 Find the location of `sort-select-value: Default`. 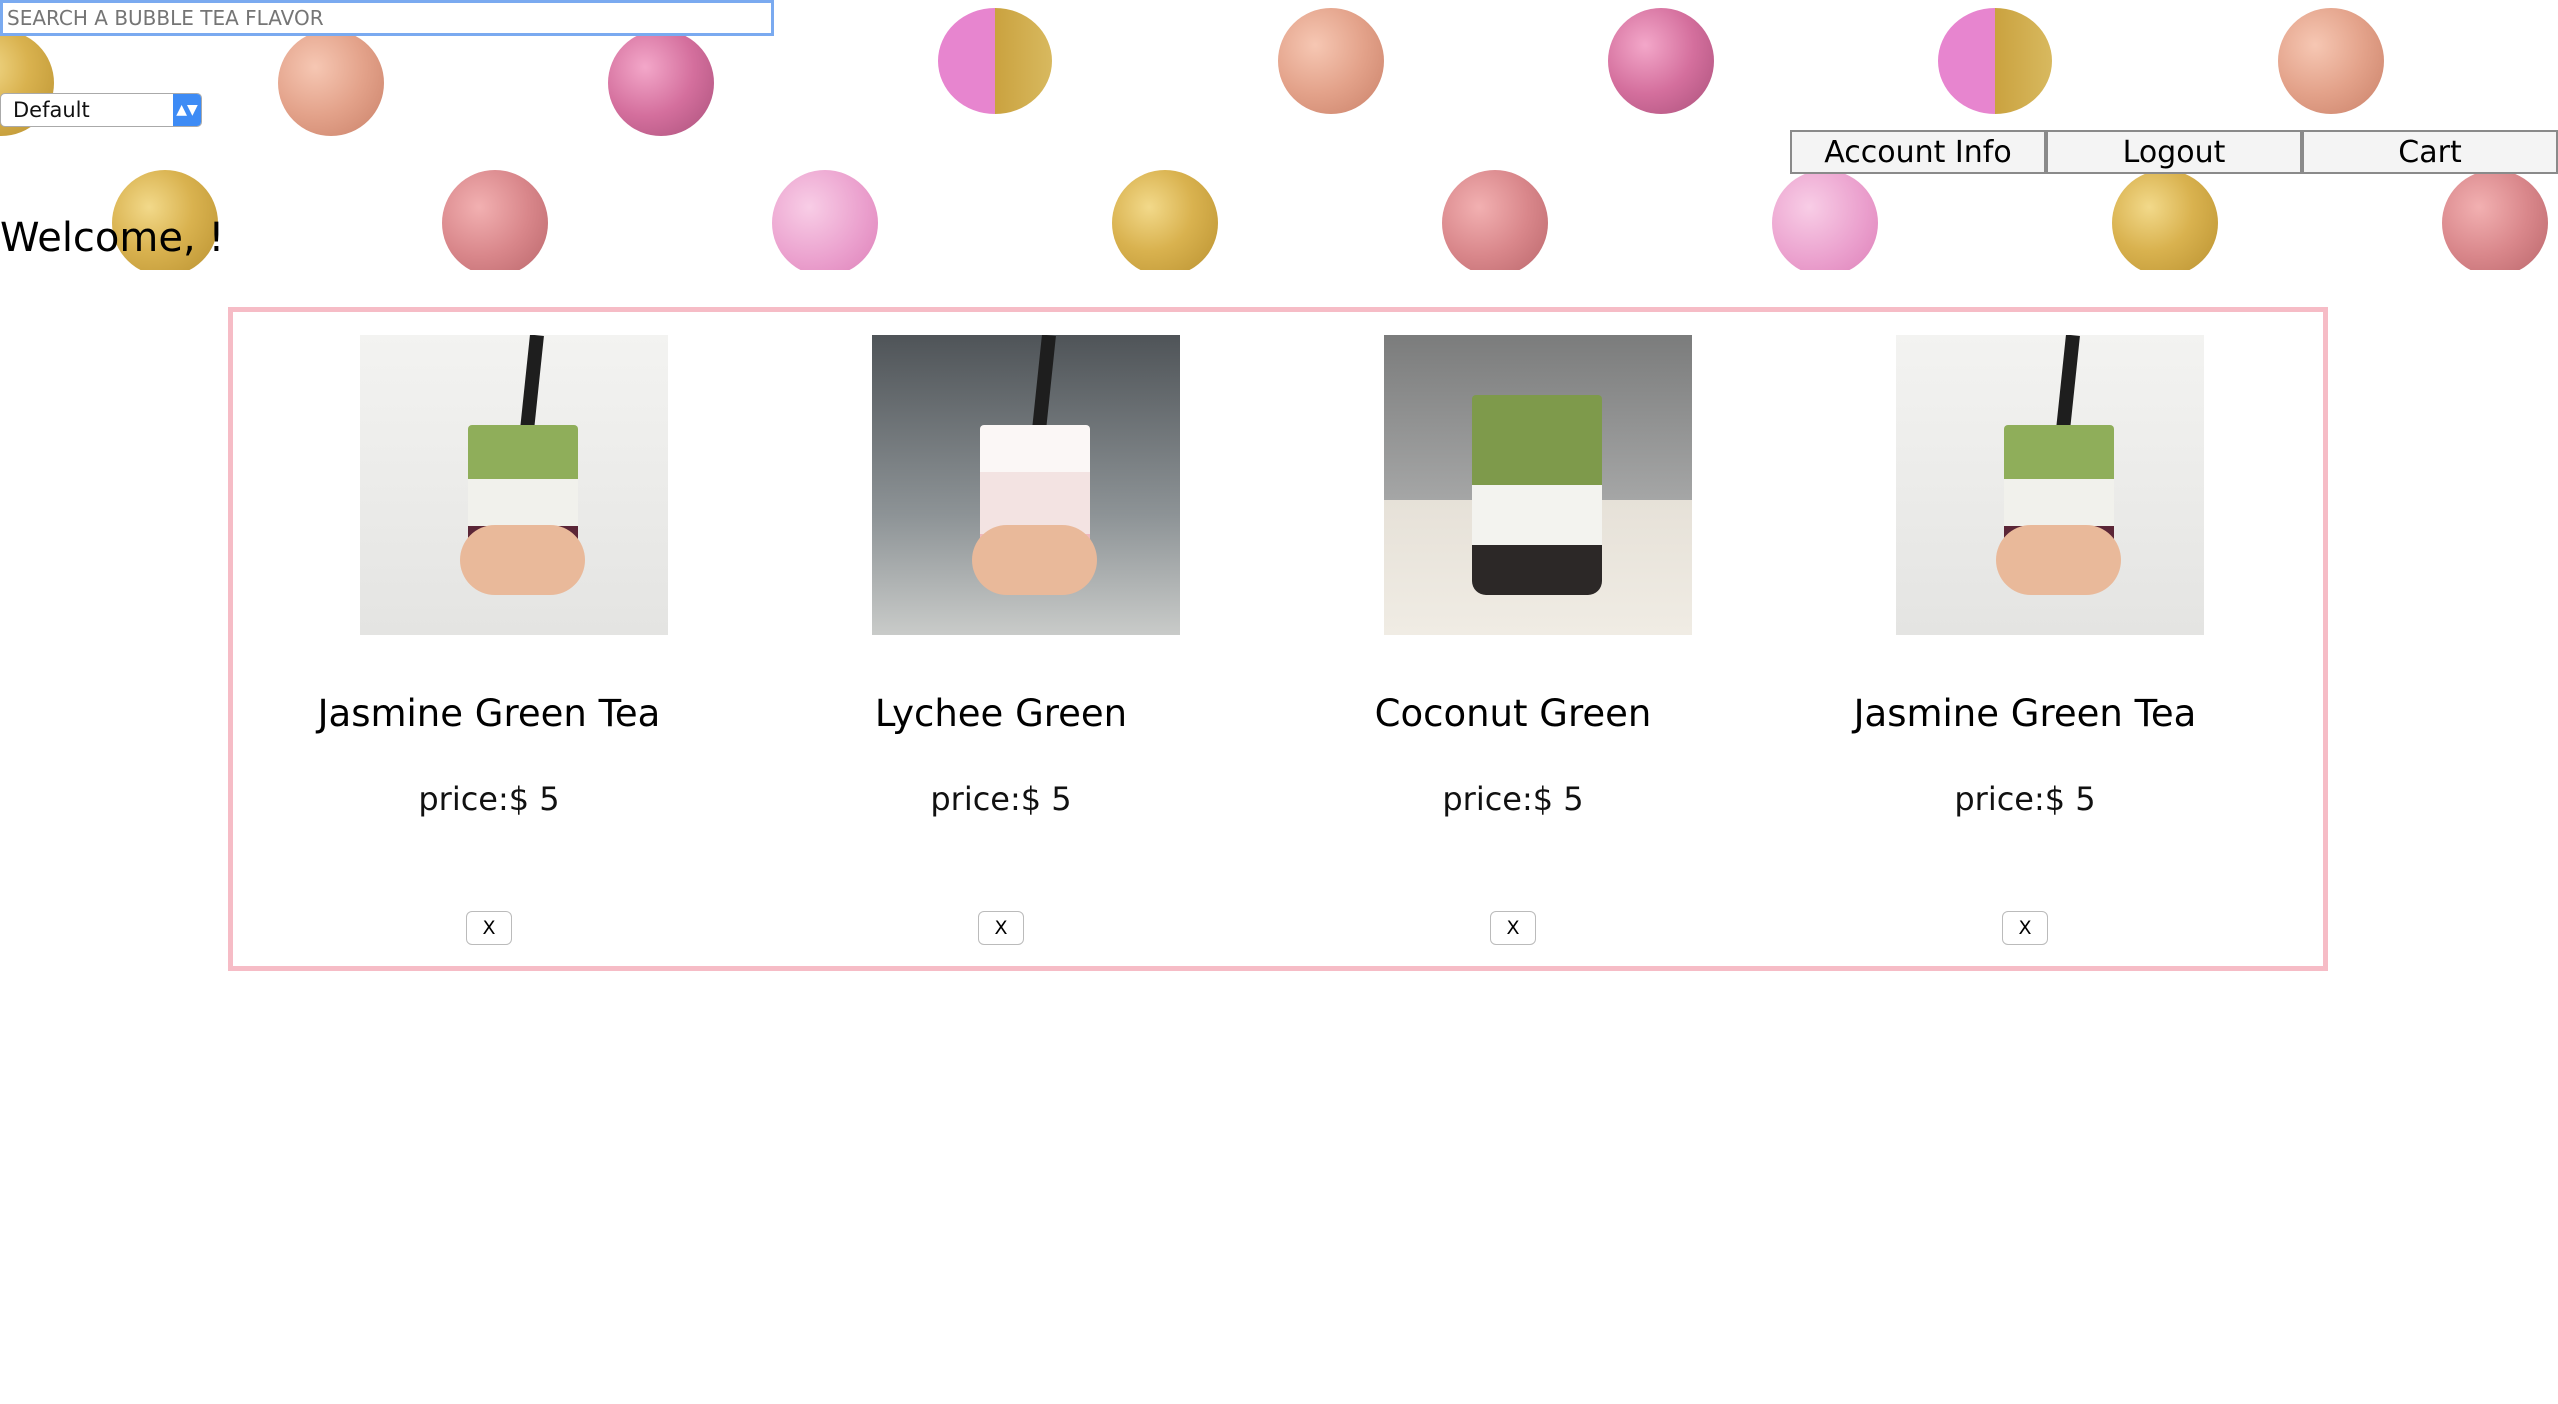

sort-select-value: Default is located at coordinates (51, 110).